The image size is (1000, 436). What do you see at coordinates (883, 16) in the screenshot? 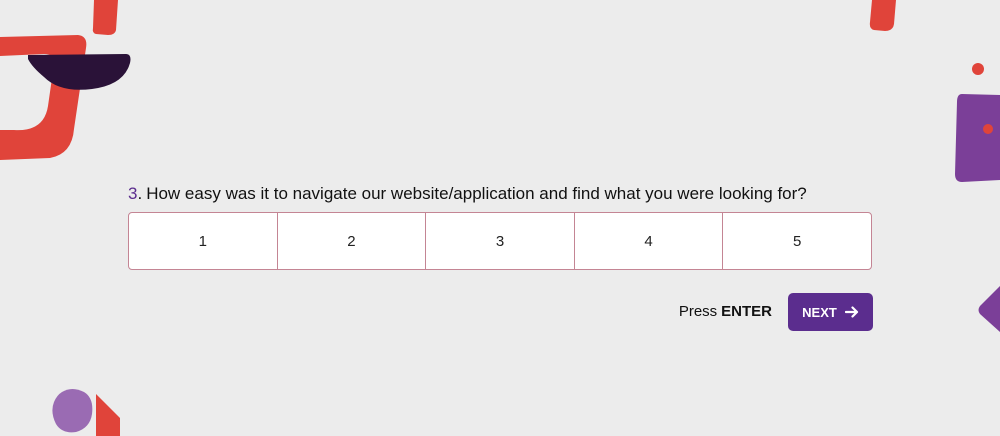
I see `decor-red-pill-shape` at bounding box center [883, 16].